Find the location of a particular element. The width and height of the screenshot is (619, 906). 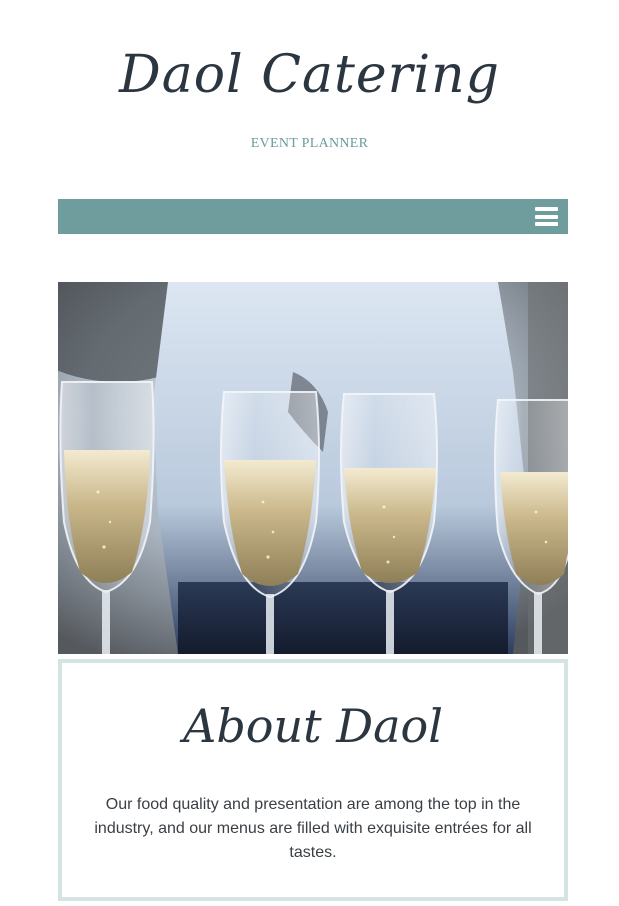

hamburger-menu-icon is located at coordinates (546, 216).